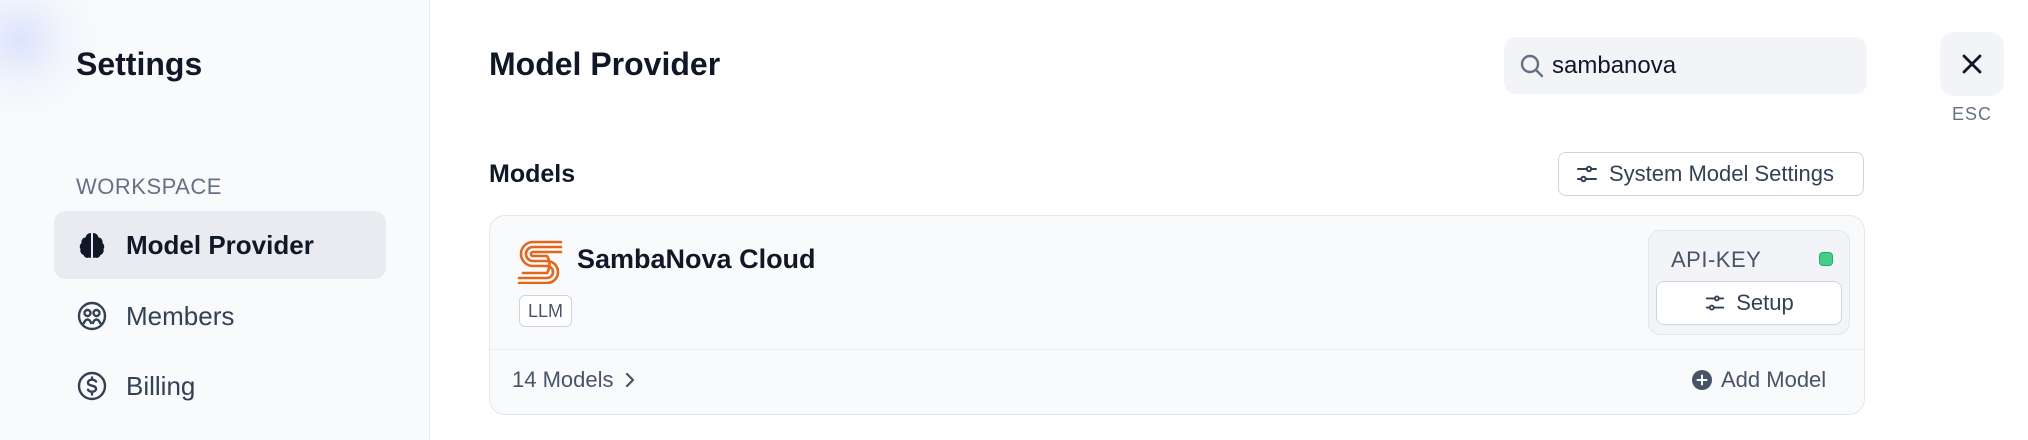 The height and width of the screenshot is (440, 2028). What do you see at coordinates (1702, 65) in the screenshot?
I see `search-input` at bounding box center [1702, 65].